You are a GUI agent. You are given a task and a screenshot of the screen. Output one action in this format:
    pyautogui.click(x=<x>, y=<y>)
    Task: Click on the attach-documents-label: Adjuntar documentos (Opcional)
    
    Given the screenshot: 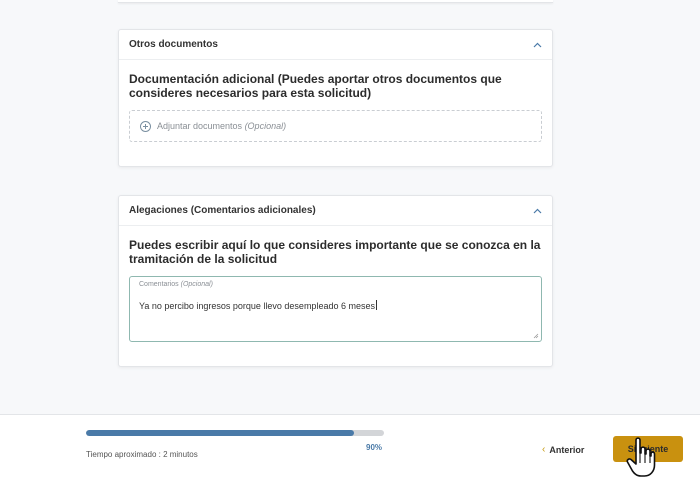 What is the action you would take?
    pyautogui.click(x=222, y=126)
    